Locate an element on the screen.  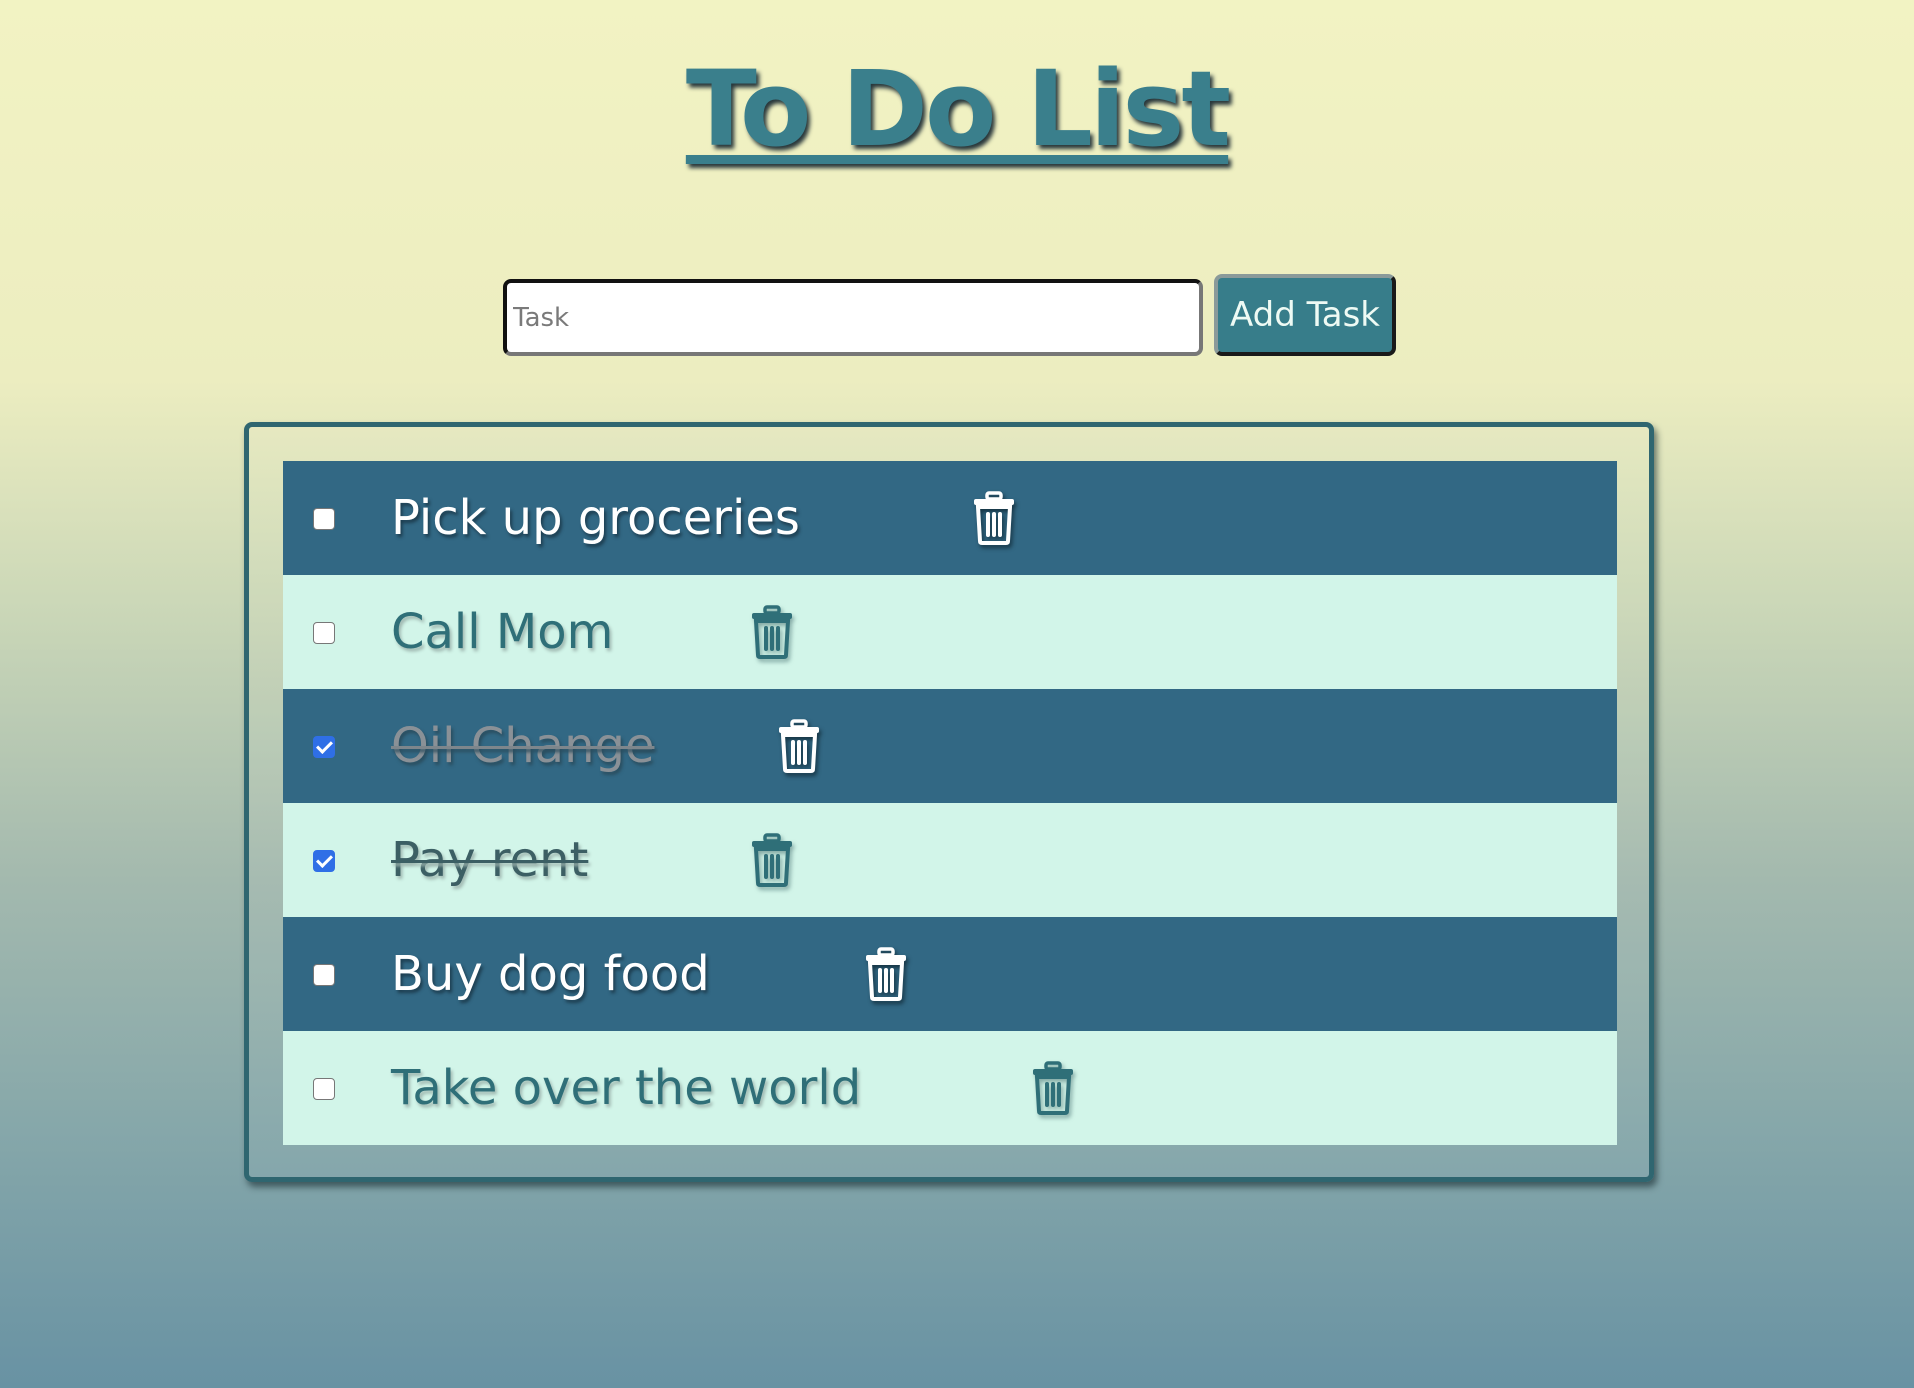
task-label: Pay rent is located at coordinates (490, 860).